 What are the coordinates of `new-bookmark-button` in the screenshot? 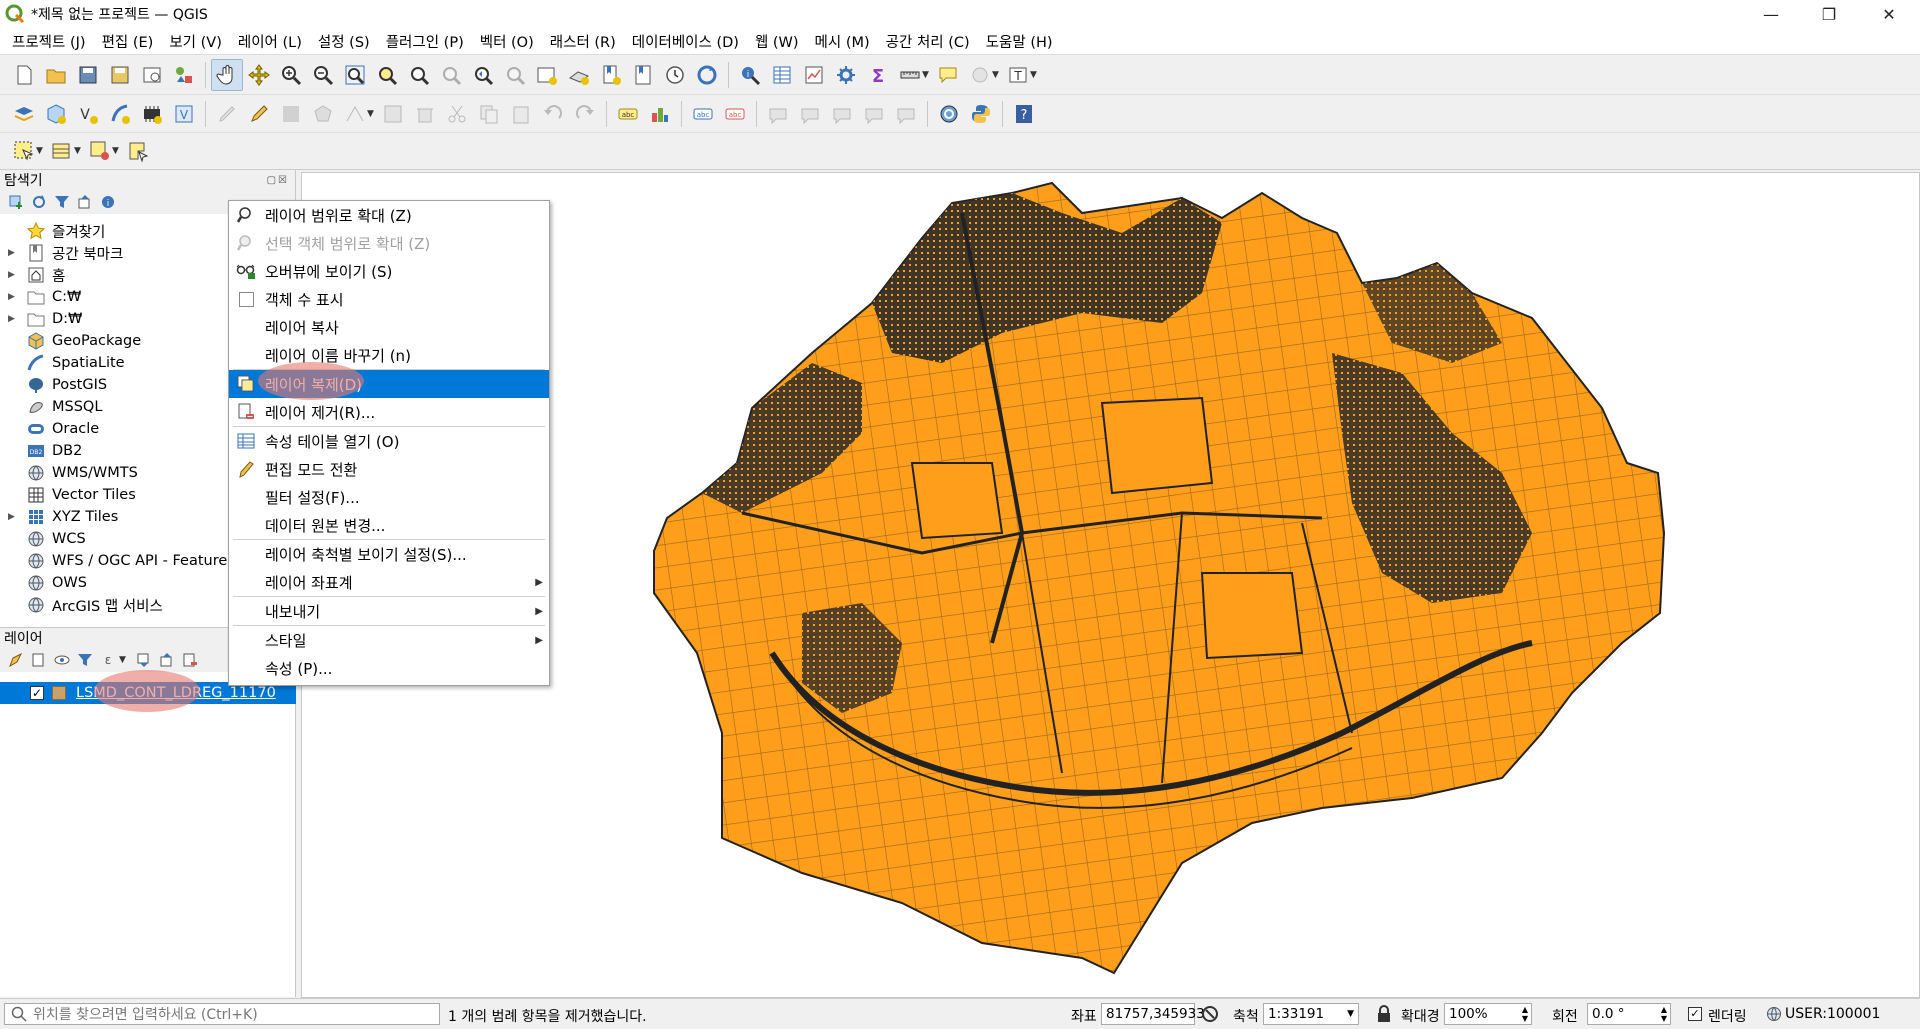 It's located at (611, 75).